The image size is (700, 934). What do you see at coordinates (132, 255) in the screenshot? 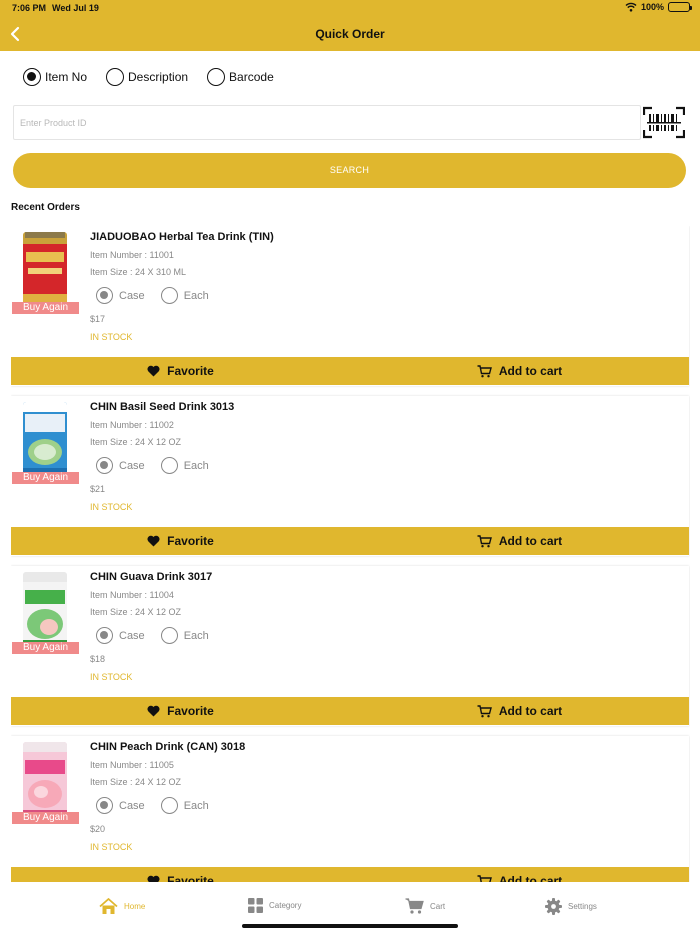
I see `item-number: Item Number : 11001` at bounding box center [132, 255].